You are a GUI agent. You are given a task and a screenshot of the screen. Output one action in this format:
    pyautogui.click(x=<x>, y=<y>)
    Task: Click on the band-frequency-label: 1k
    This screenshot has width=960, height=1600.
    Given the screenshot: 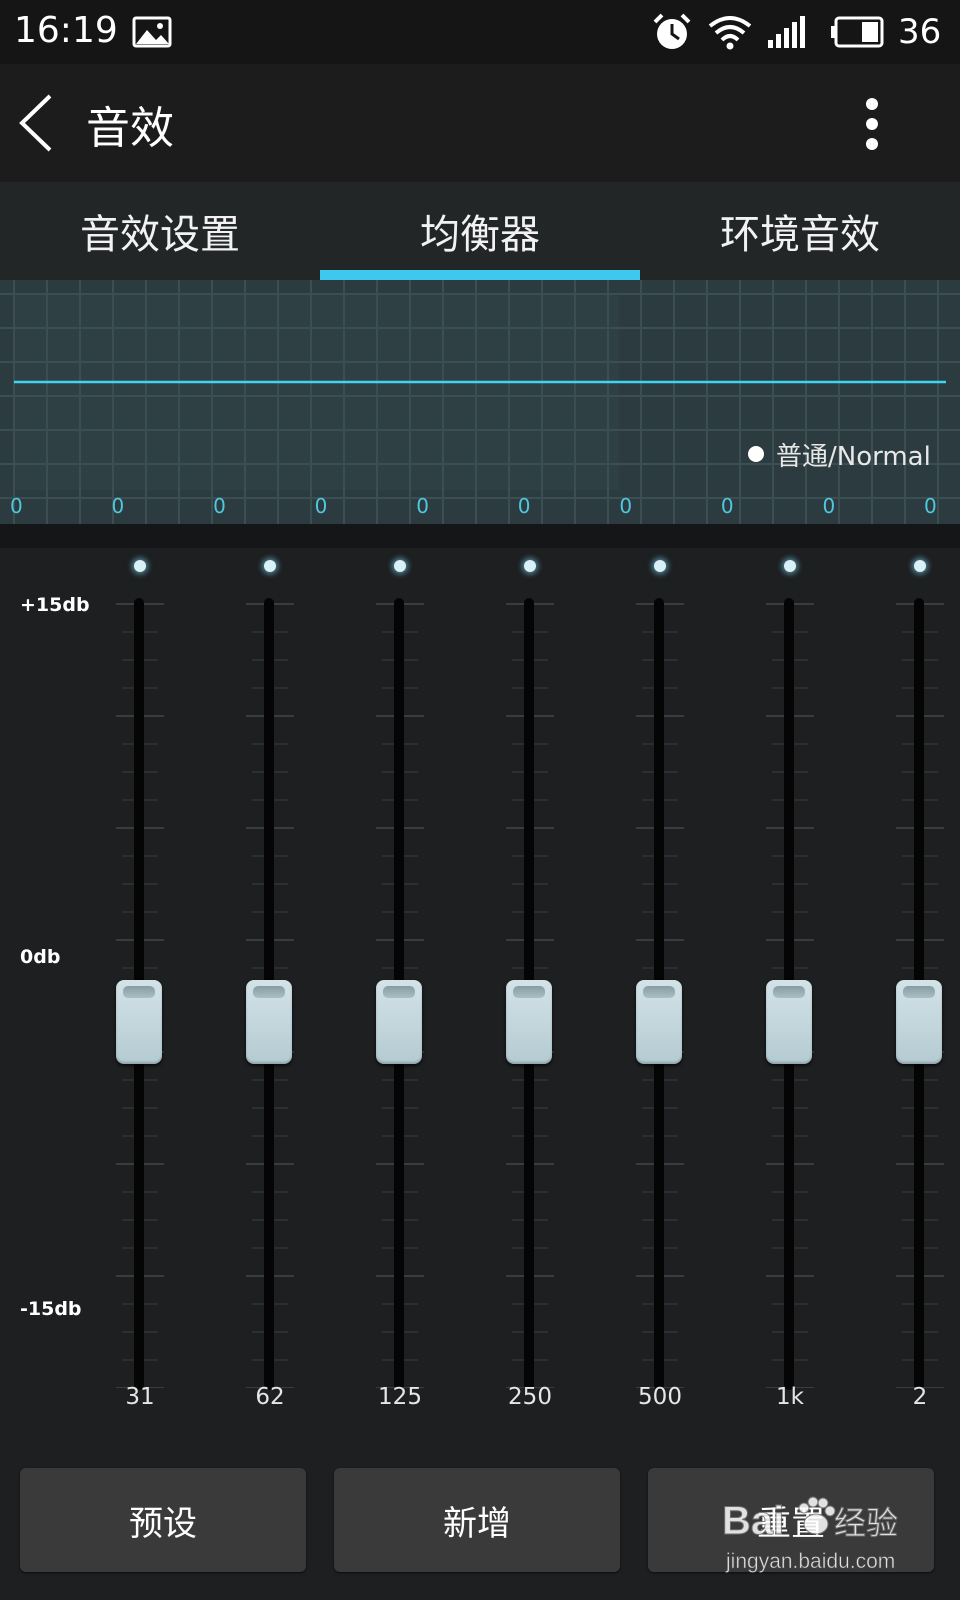 What is the action you would take?
    pyautogui.click(x=790, y=1397)
    